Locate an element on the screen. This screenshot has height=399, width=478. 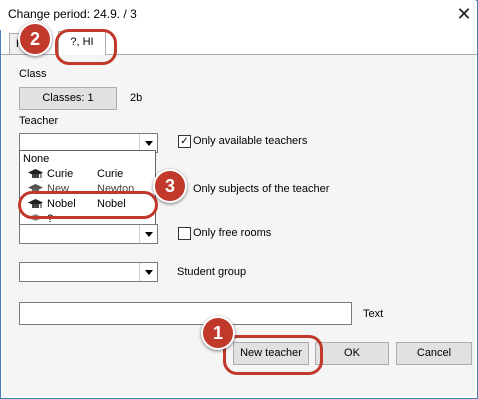
step-badge-1: 1 is located at coordinates (218, 333).